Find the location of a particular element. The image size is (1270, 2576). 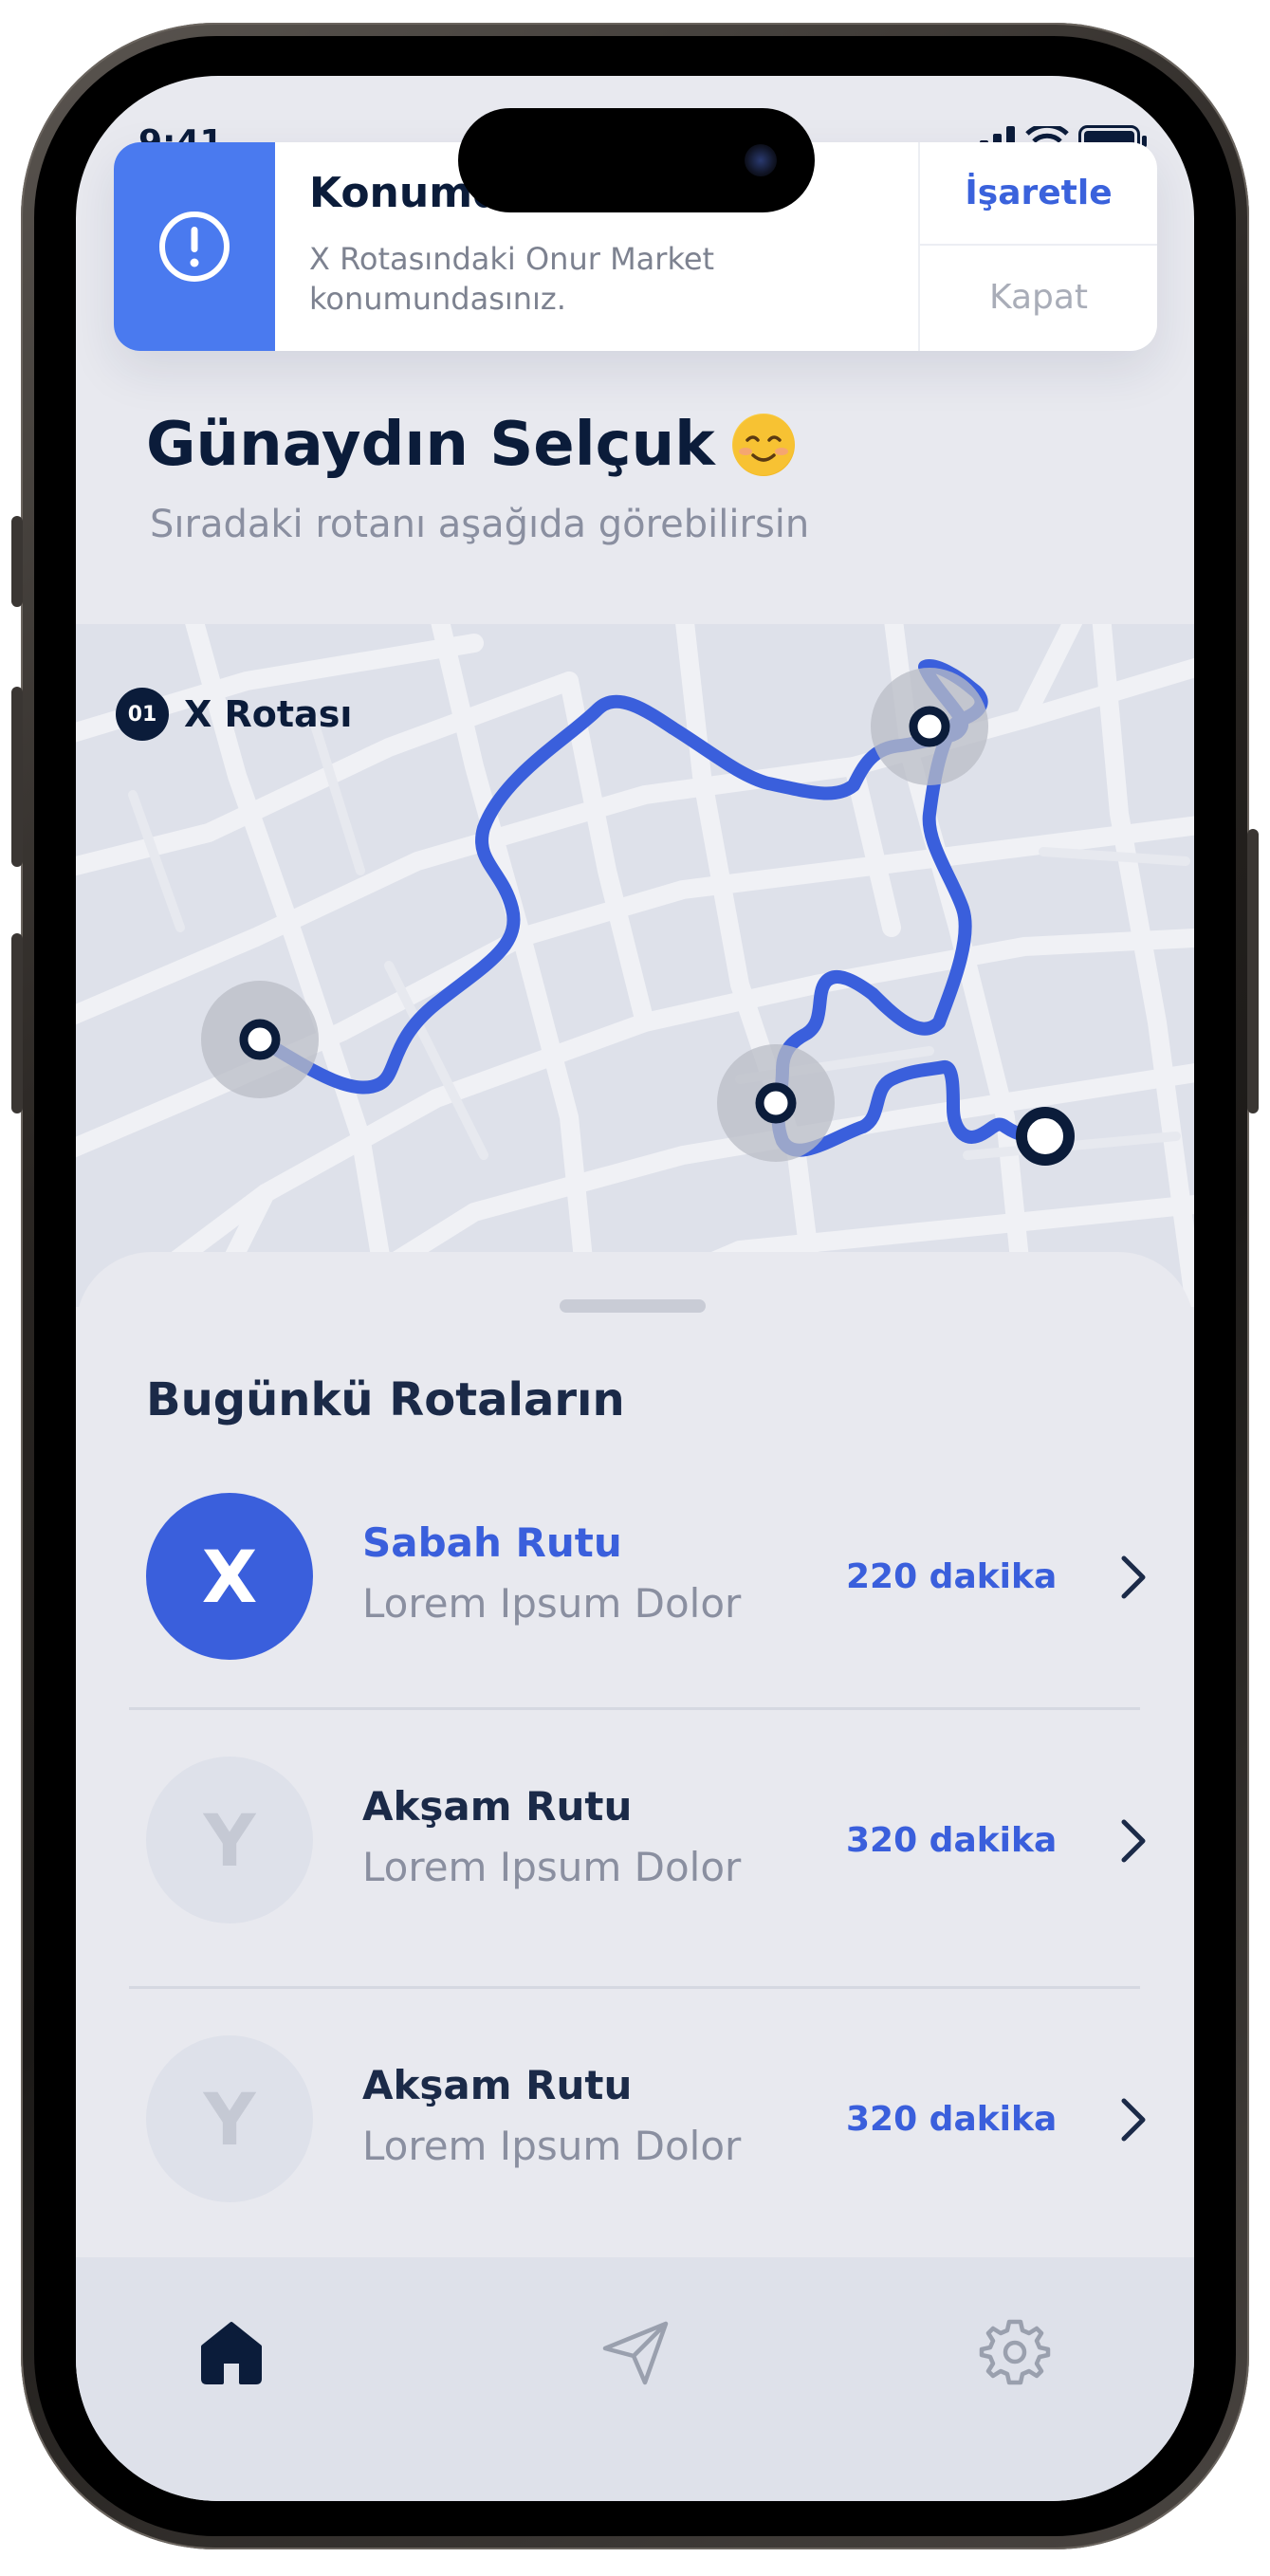

sheet-handle is located at coordinates (633, 1306).